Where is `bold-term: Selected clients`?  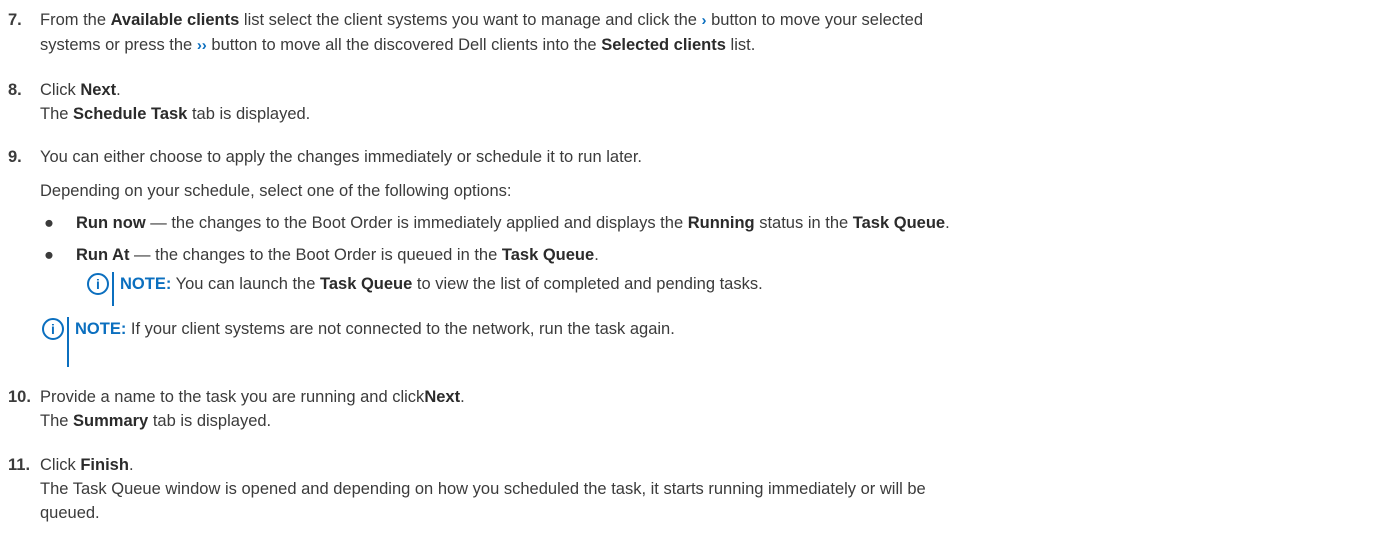 bold-term: Selected clients is located at coordinates (663, 45).